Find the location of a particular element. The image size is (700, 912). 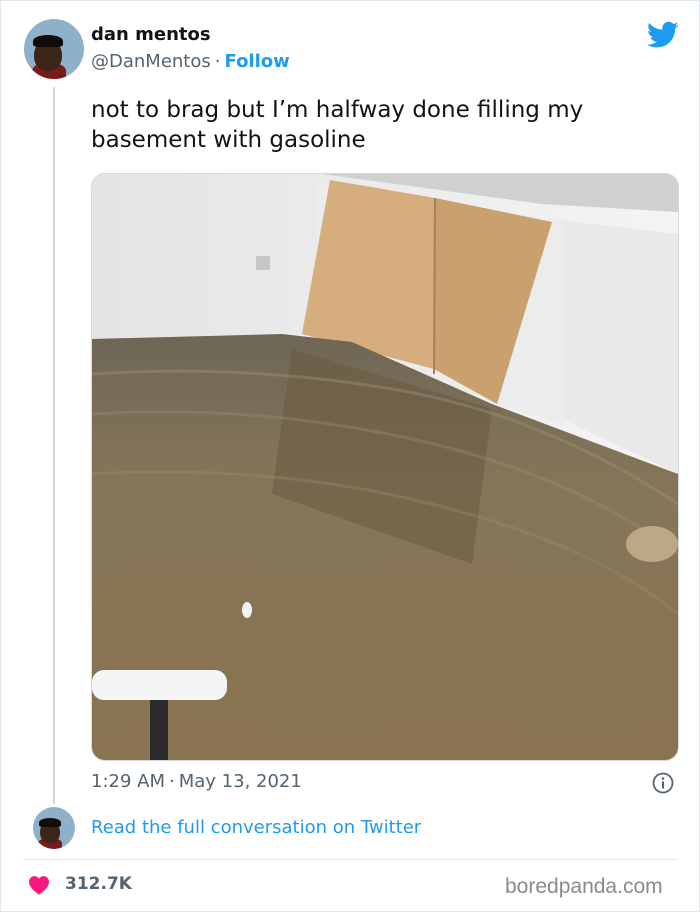

divider is located at coordinates (350, 859).